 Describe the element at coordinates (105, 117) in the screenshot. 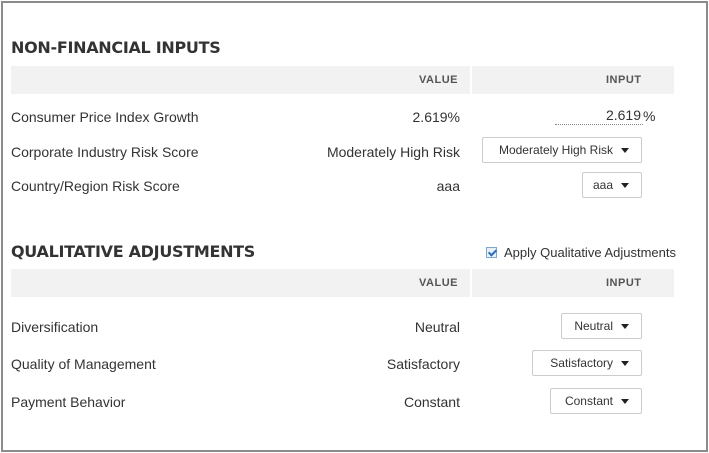

I see `cpi-growth-label: Consumer Price Index Growth` at that location.